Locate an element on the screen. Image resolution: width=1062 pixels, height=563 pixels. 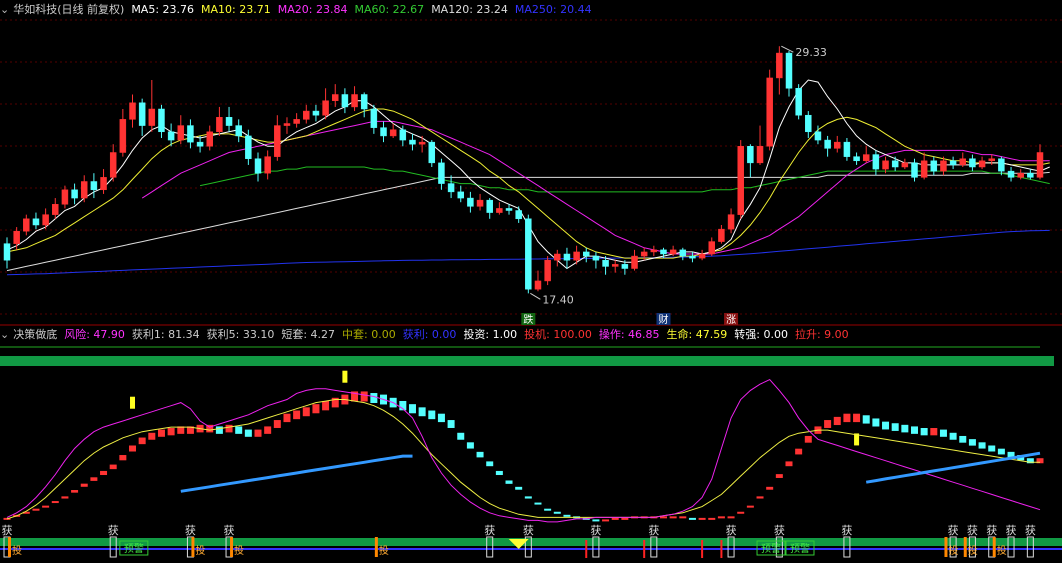
alert-marker: 预警 is located at coordinates (771, 548).